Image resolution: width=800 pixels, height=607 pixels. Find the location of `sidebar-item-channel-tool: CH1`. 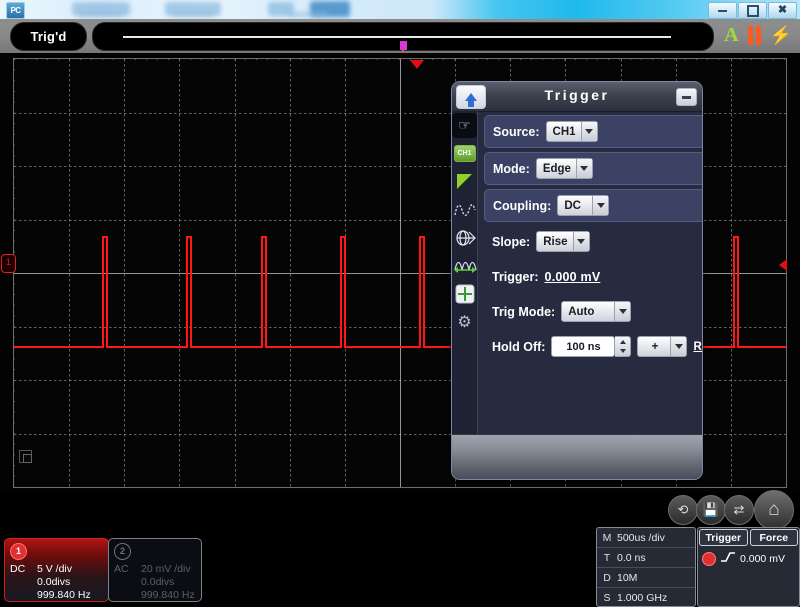

sidebar-item-channel-tool: CH1 is located at coordinates (464, 153).